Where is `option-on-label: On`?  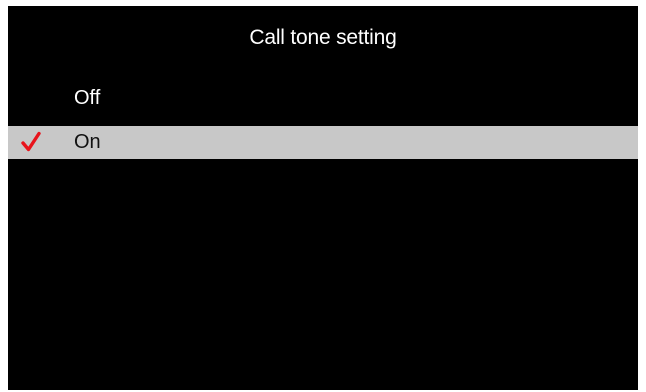 option-on-label: On is located at coordinates (87, 142).